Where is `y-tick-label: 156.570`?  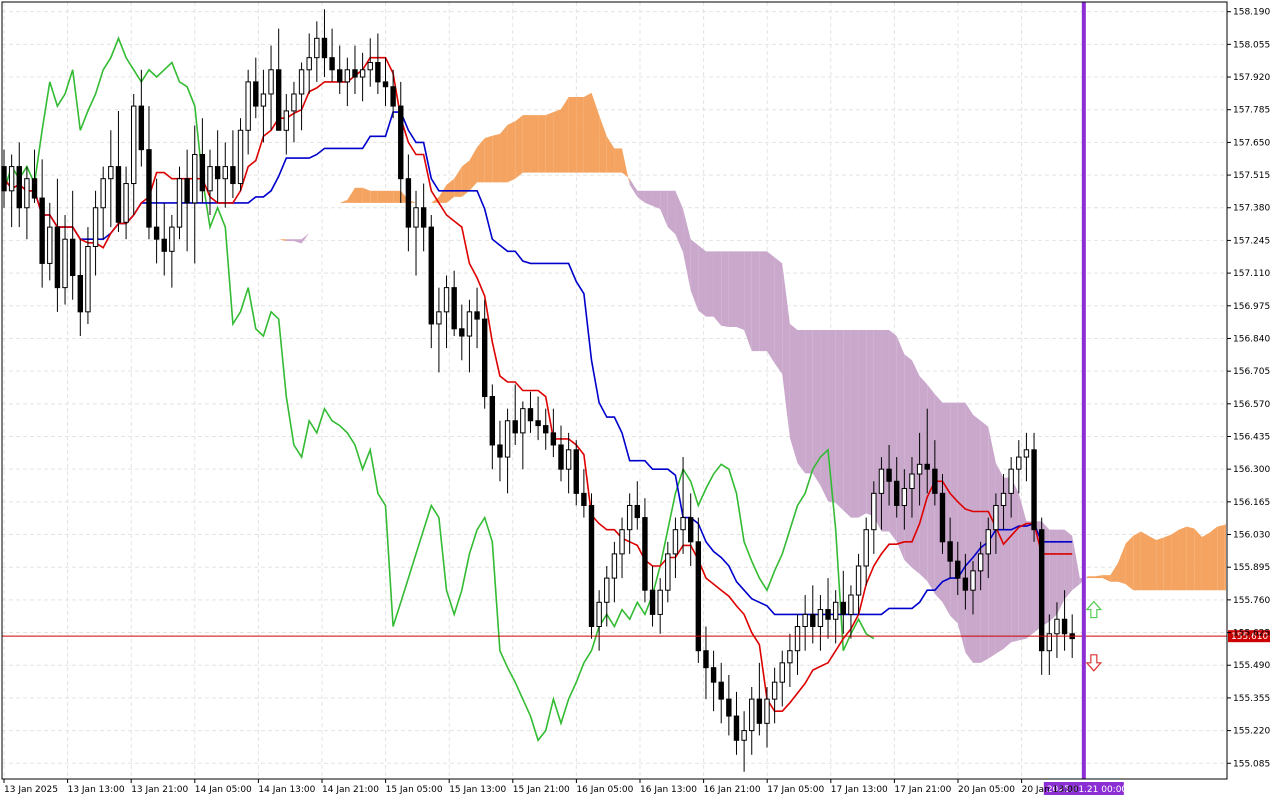
y-tick-label: 156.570 is located at coordinates (1251, 405).